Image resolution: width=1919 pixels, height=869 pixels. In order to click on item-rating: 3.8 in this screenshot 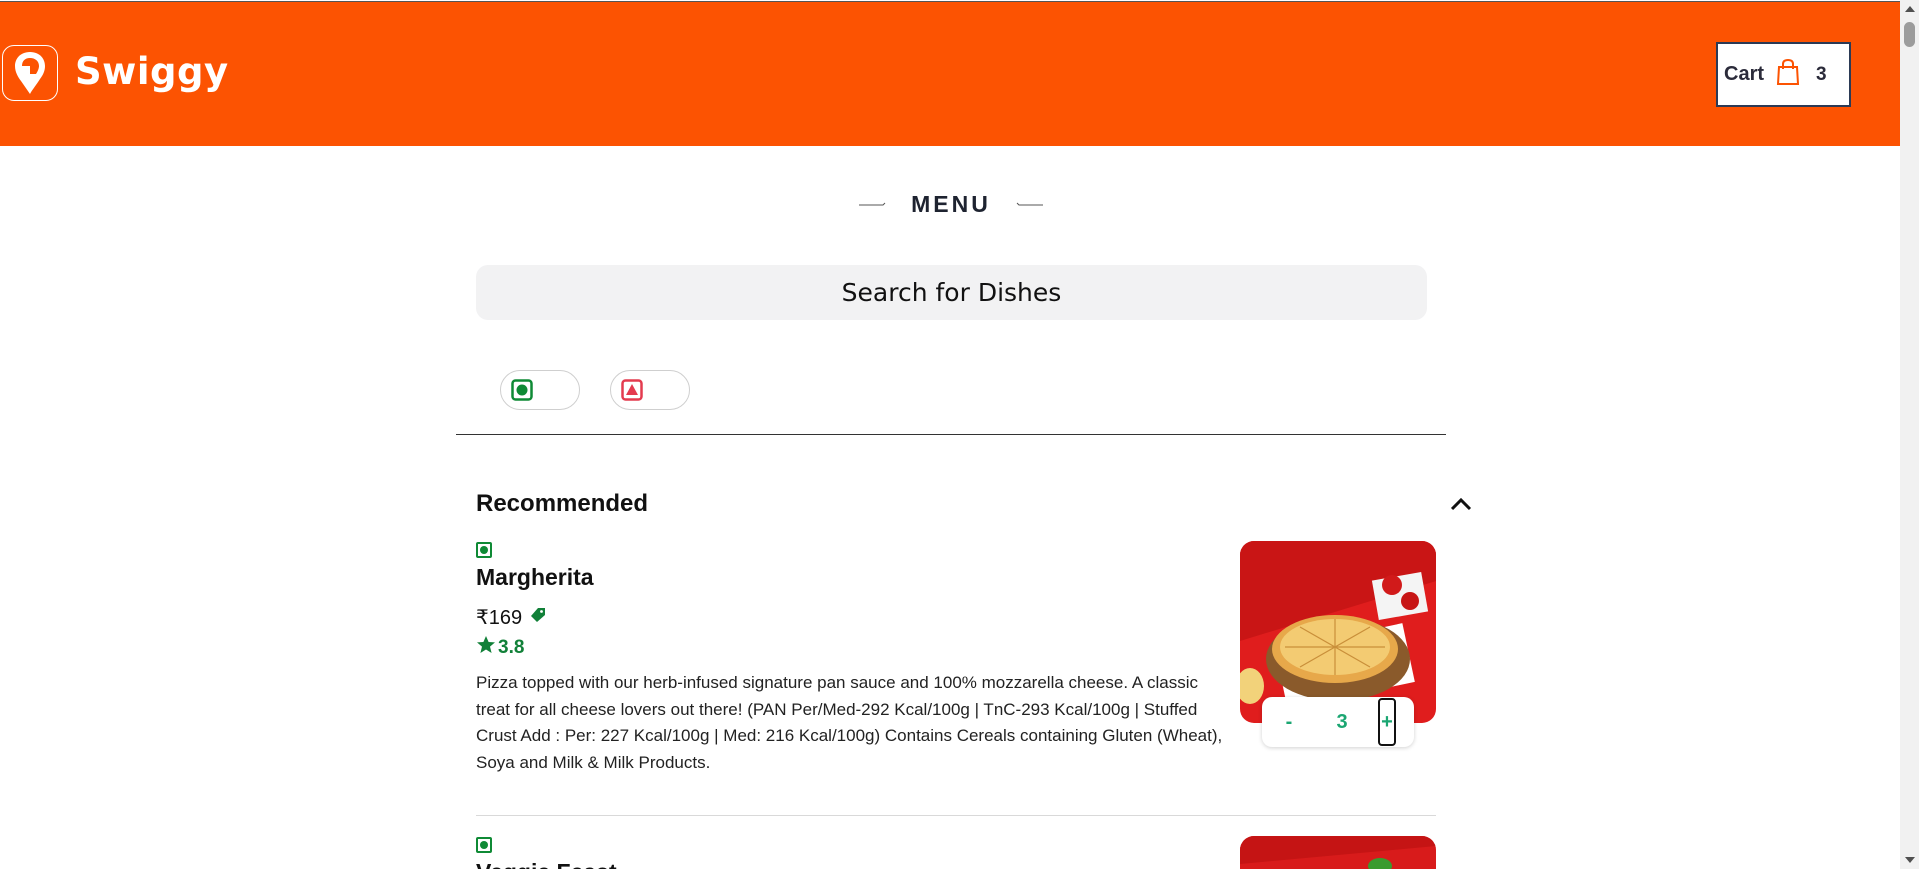, I will do `click(500, 648)`.